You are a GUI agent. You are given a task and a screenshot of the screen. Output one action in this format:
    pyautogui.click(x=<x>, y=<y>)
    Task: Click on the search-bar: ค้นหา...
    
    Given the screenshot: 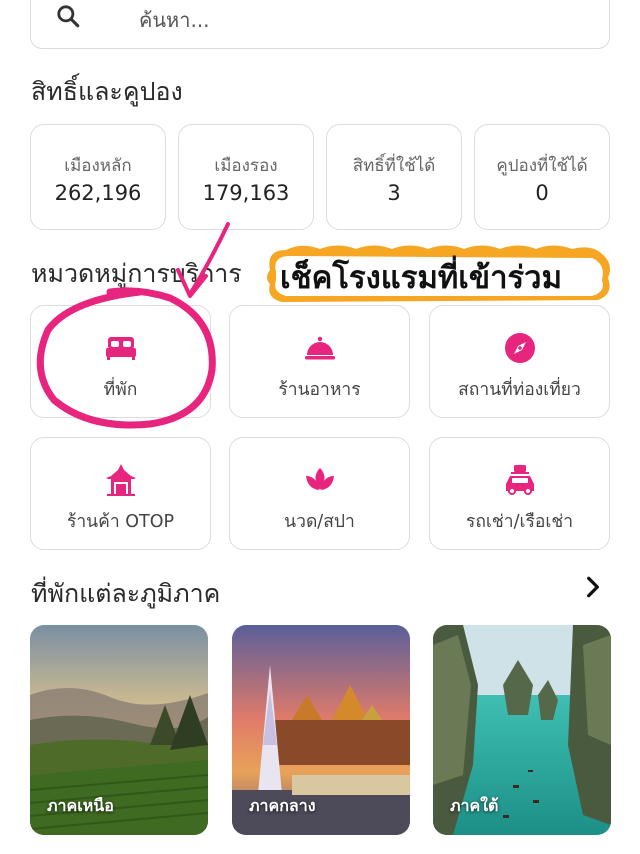 What is the action you would take?
    pyautogui.click(x=320, y=24)
    